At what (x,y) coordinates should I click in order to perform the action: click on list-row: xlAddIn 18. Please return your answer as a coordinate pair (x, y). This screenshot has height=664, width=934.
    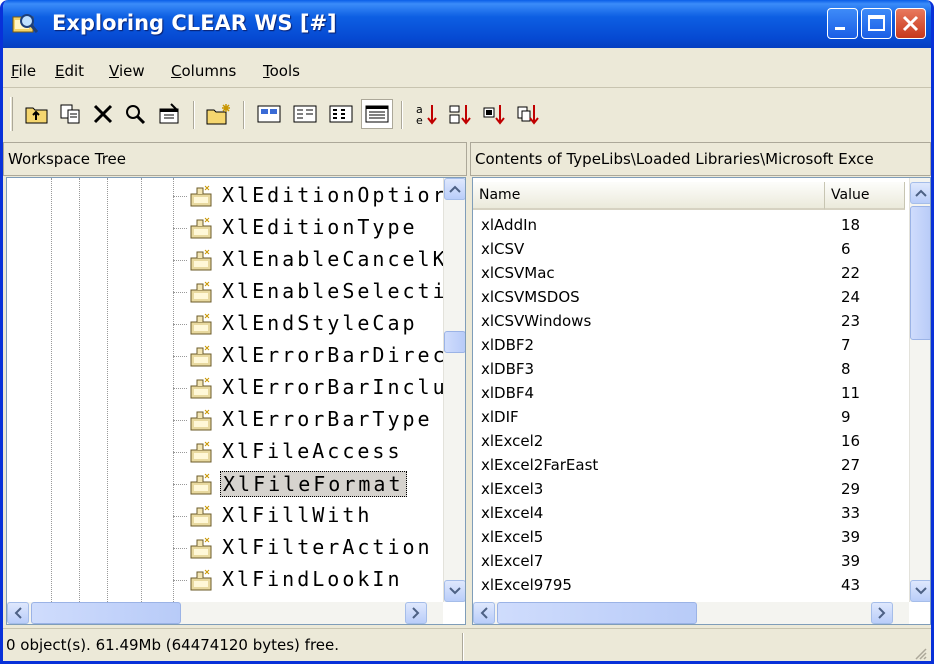
    Looking at the image, I should click on (688, 225).